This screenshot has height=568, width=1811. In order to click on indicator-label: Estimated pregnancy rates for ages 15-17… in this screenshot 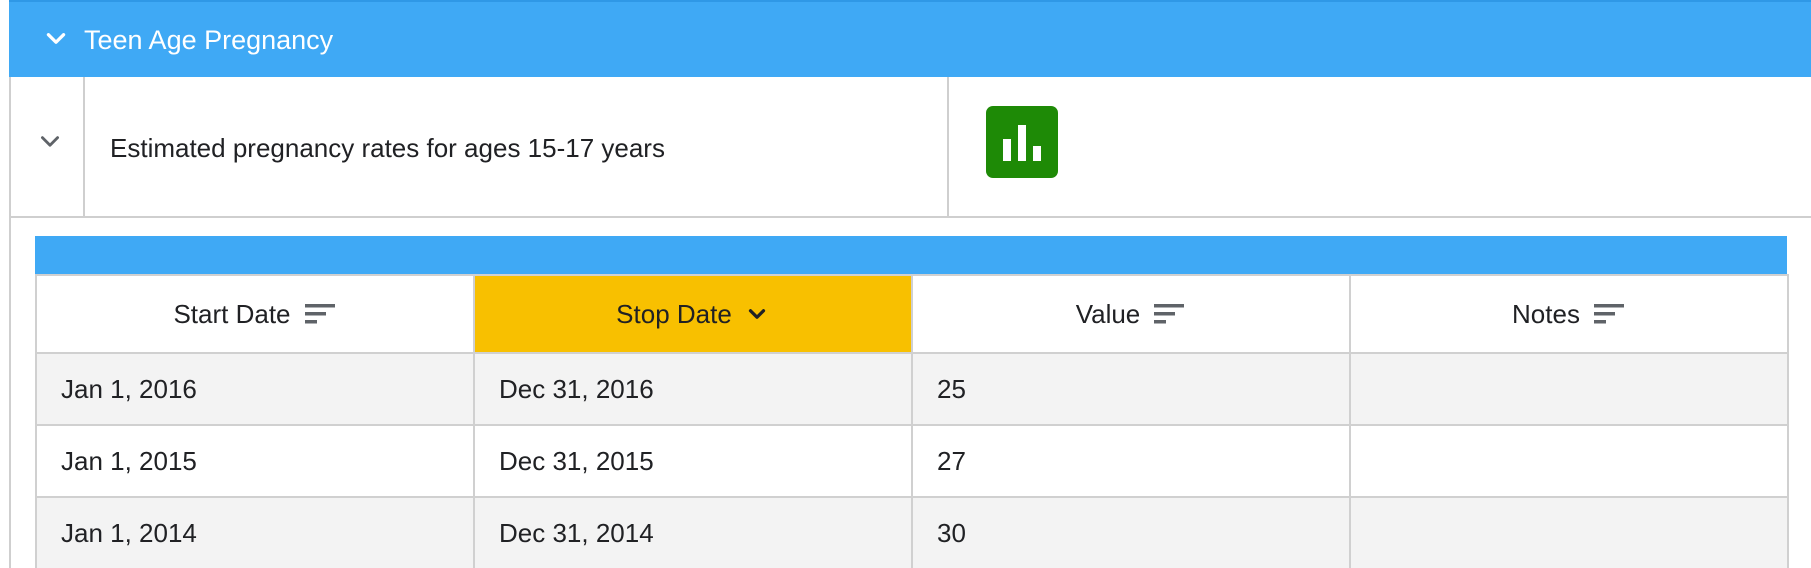, I will do `click(387, 148)`.